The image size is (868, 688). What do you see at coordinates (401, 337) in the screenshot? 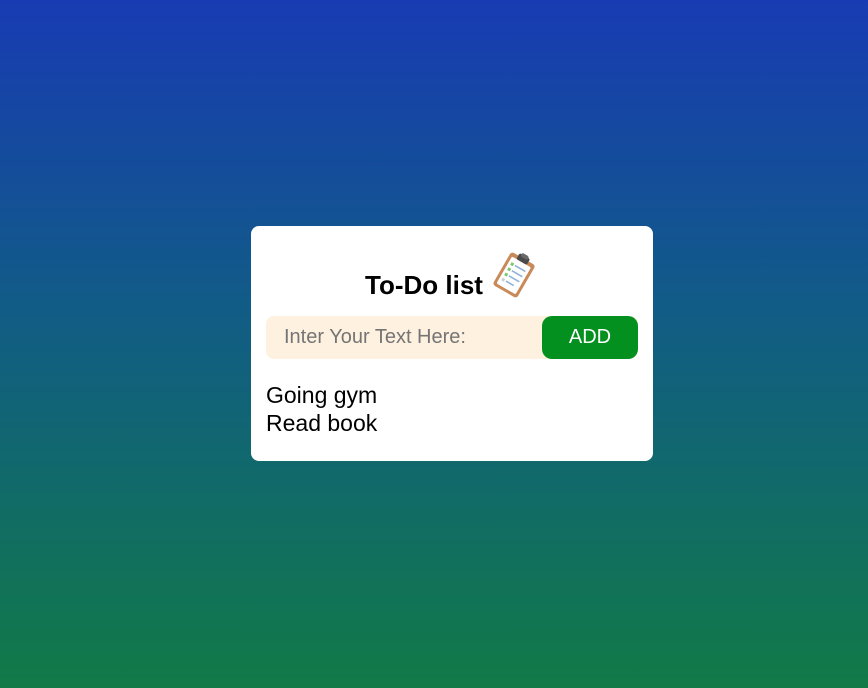
I see `task-input` at bounding box center [401, 337].